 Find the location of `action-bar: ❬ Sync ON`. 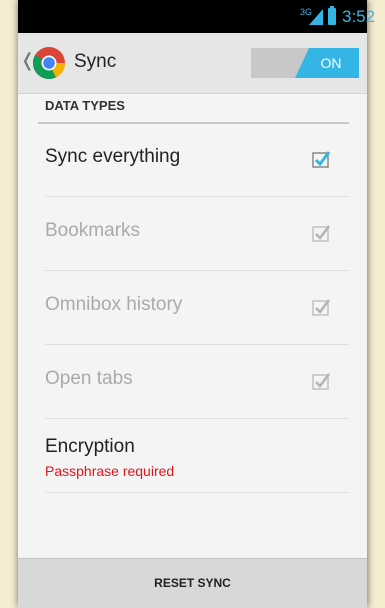

action-bar: ❬ Sync ON is located at coordinates (192, 63).